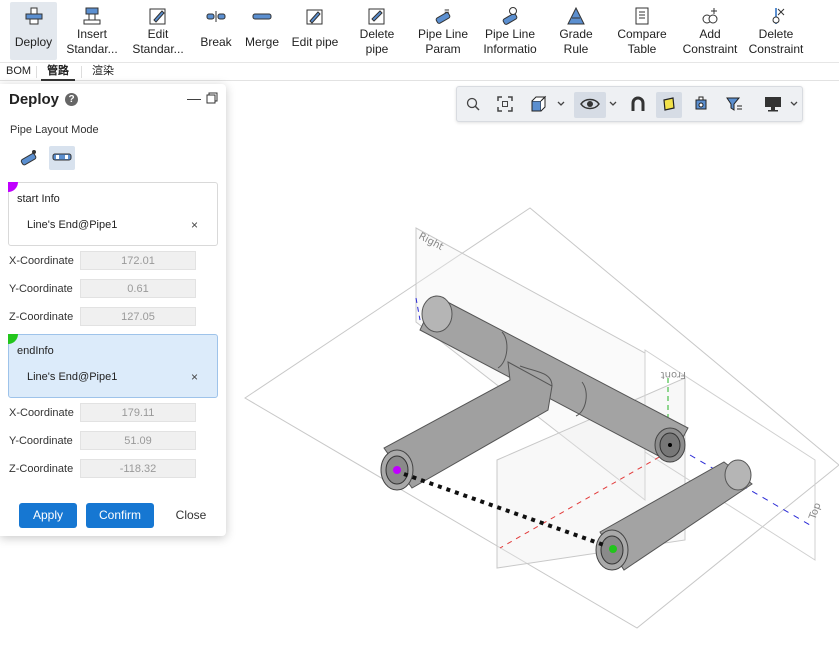  What do you see at coordinates (613, 549) in the screenshot?
I see `end-point-marker` at bounding box center [613, 549].